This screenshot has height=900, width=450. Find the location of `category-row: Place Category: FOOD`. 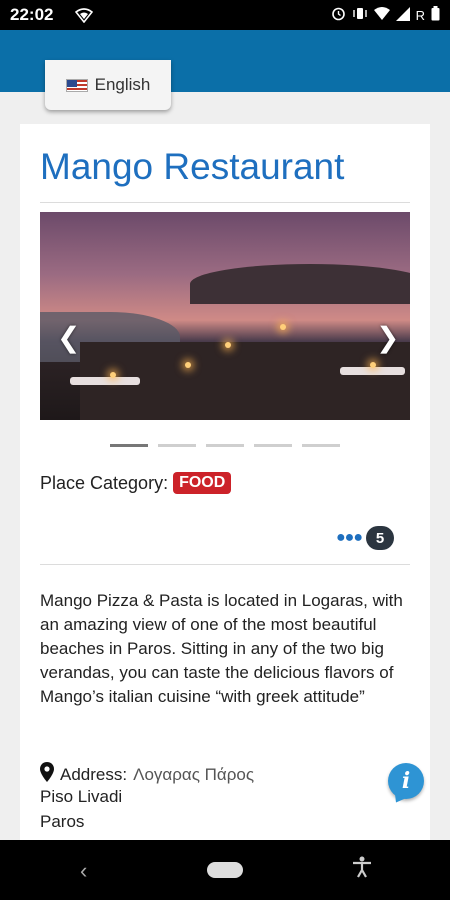

category-row: Place Category: FOOD is located at coordinates (136, 483).